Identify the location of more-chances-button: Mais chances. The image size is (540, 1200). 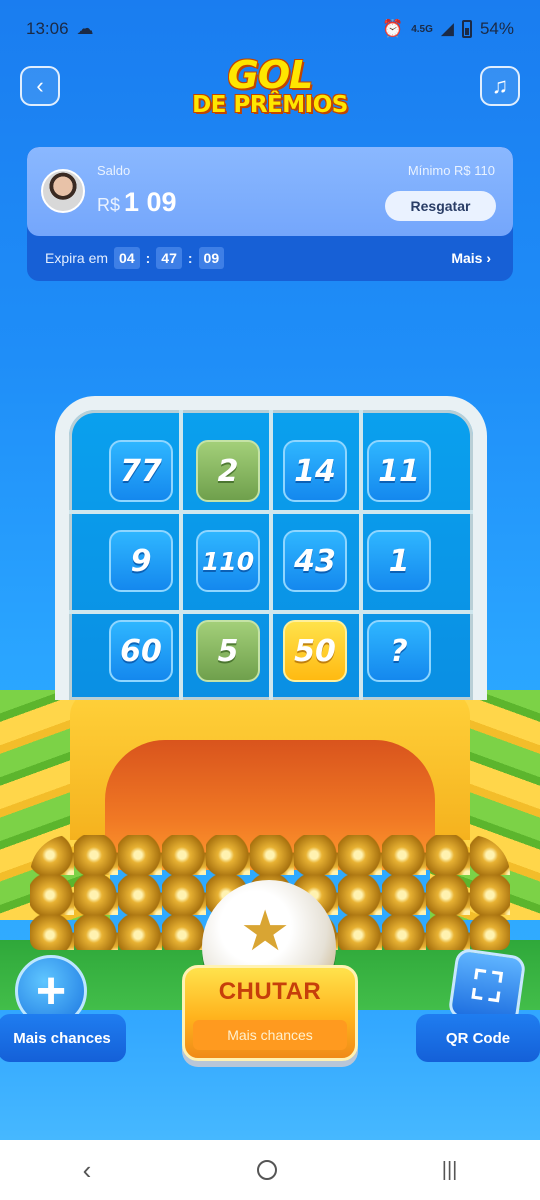
(63, 1038).